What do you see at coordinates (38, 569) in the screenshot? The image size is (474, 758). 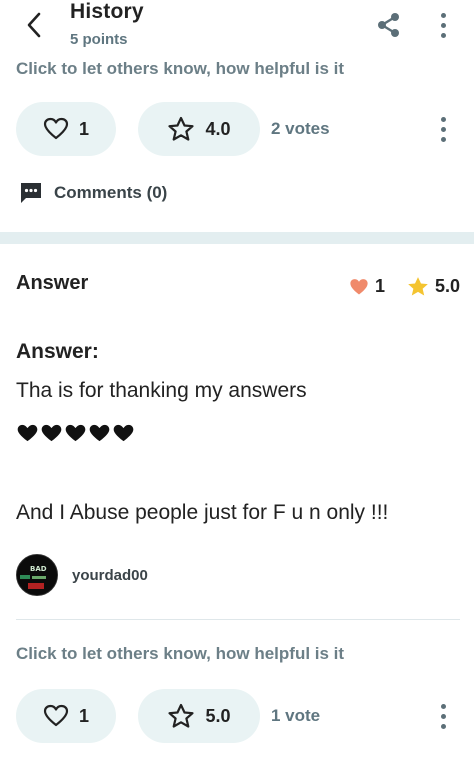 I see `avatar-text: BAD` at bounding box center [38, 569].